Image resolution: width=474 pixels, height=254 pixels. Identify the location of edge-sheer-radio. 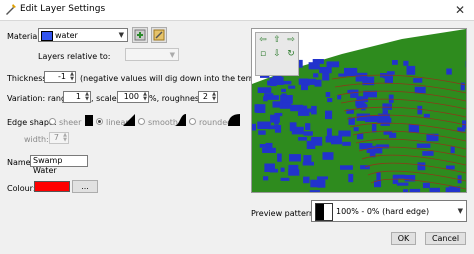
(52, 121).